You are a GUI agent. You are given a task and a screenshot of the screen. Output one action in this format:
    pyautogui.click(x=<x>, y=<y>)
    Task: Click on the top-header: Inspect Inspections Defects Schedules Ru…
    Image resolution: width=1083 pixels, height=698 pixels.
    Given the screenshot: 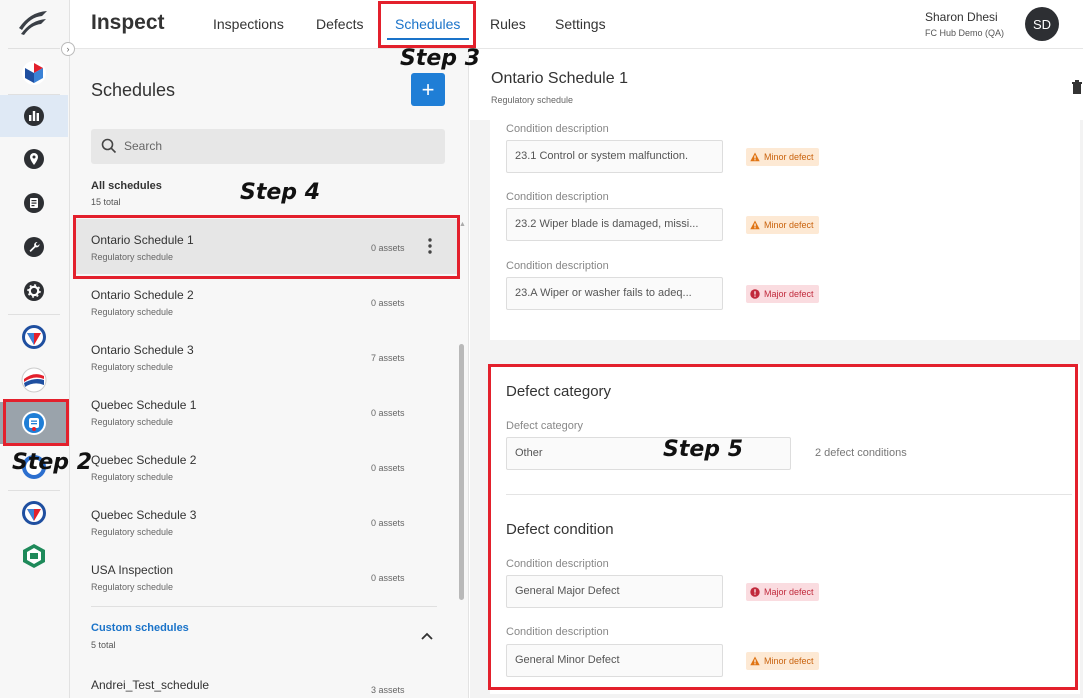 What is the action you would take?
    pyautogui.click(x=576, y=24)
    